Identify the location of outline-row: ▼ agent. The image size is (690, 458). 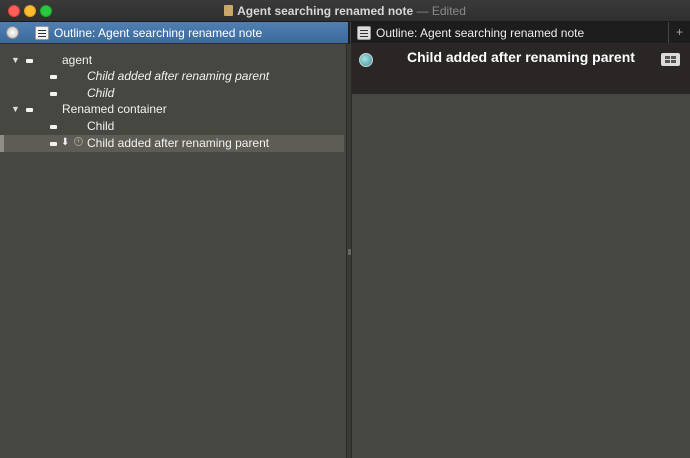
(172, 60).